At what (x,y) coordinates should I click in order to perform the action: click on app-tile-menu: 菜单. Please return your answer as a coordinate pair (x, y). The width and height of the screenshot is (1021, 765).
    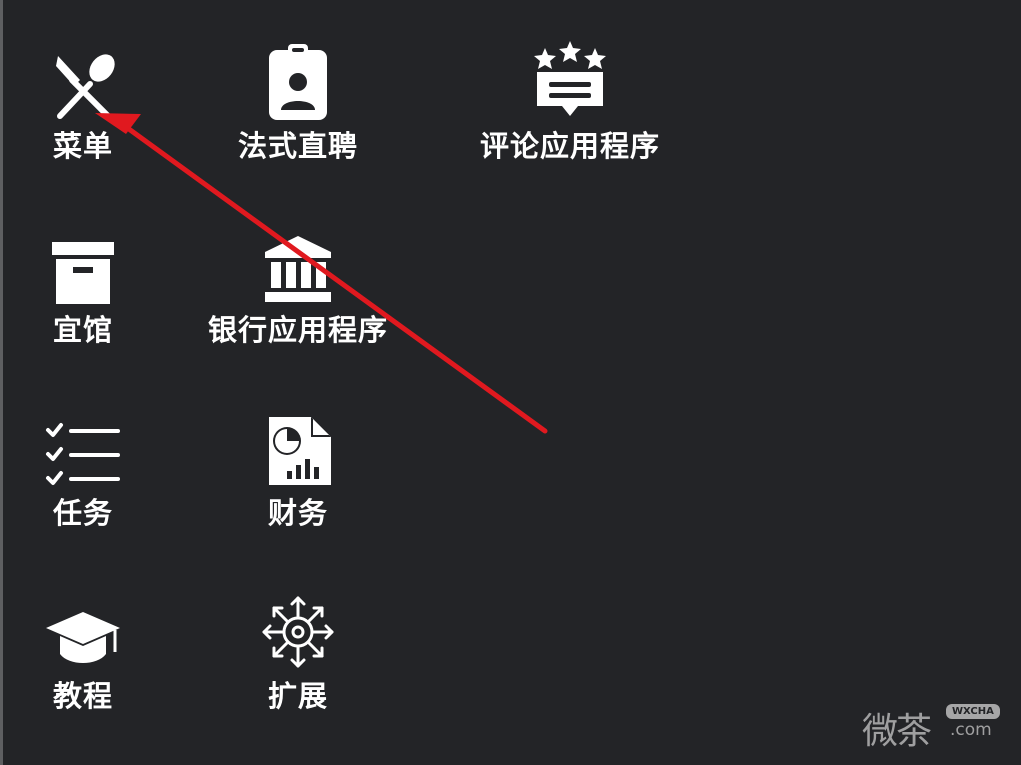
    Looking at the image, I should click on (83, 101).